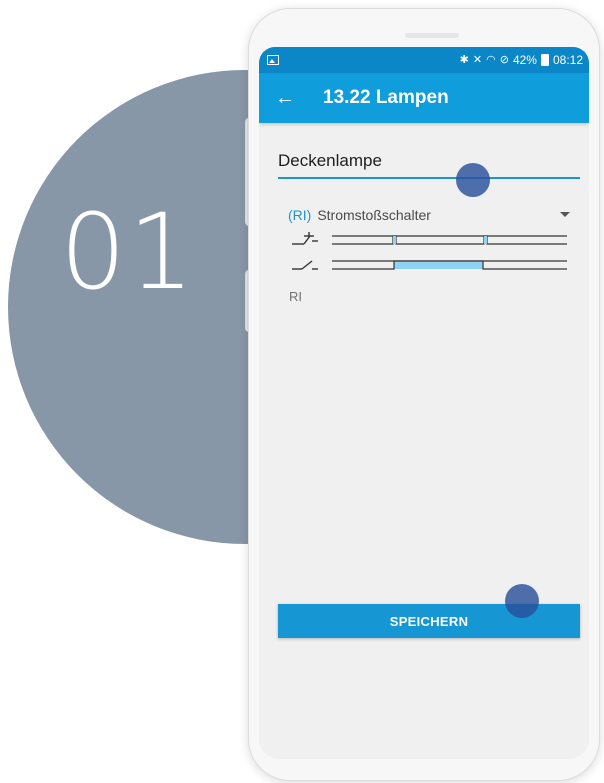 Image resolution: width=604 pixels, height=783 pixels. Describe the element at coordinates (424, 226) in the screenshot. I see `form-content: (RI) Stromstoßschalter` at that location.